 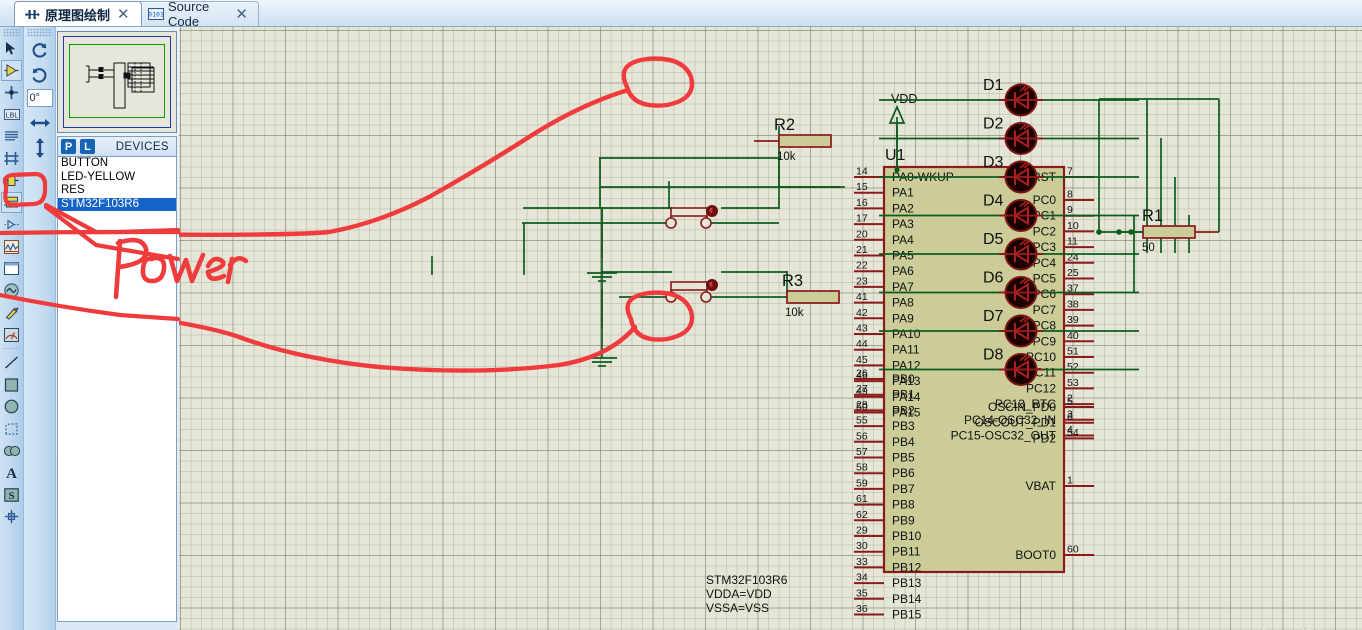 I want to click on mcu-pin-label: PA11, so click(x=906, y=350).